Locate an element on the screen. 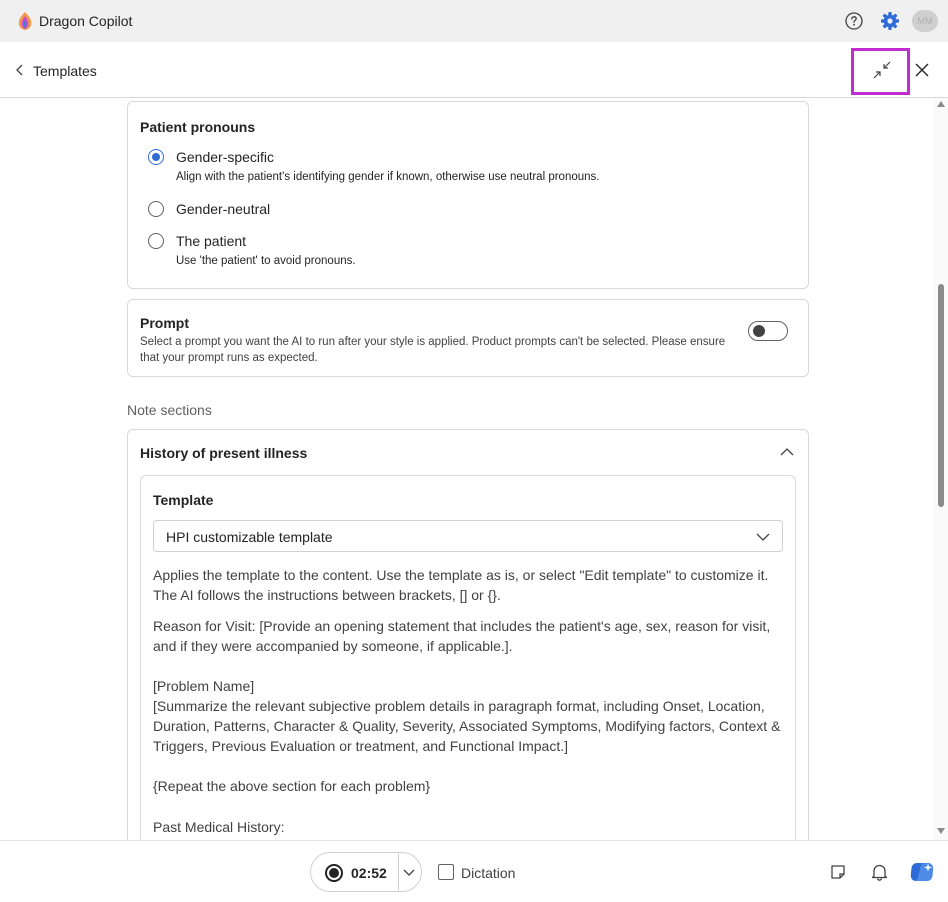 The image size is (948, 902). recording-divider is located at coordinates (398, 872).